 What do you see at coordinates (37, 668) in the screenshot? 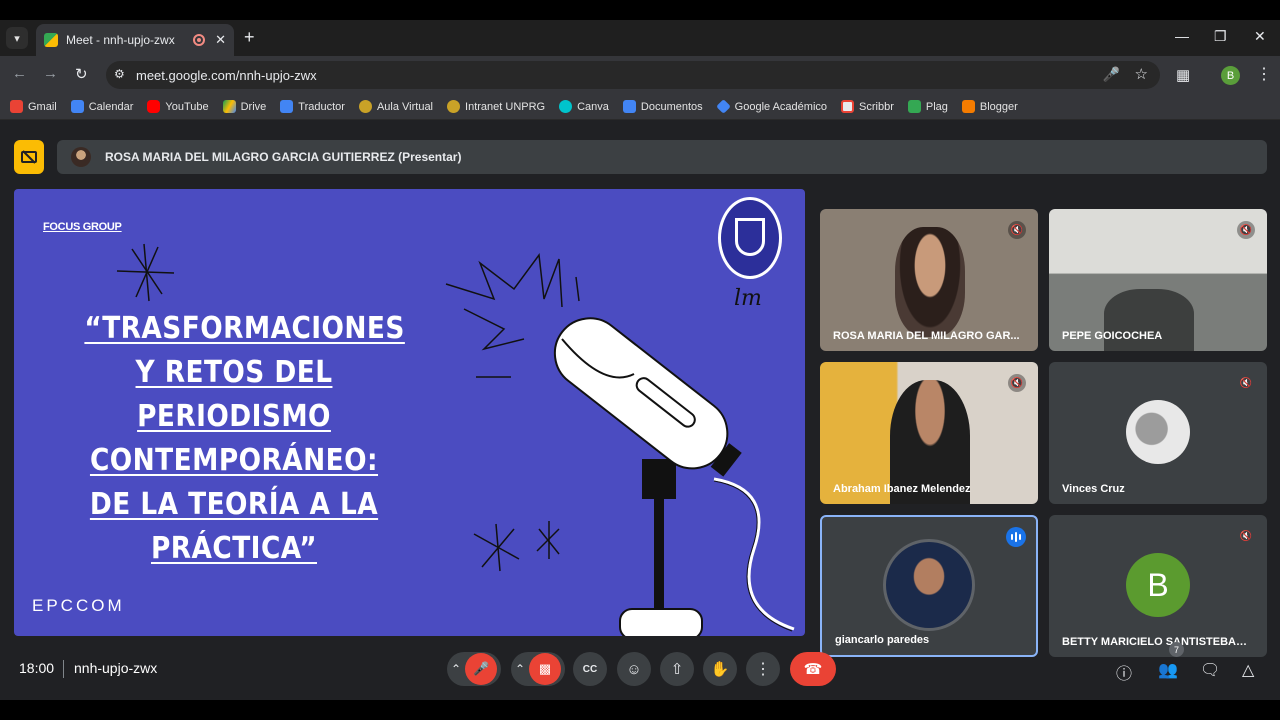
I see `meeting-clock: 18:00` at bounding box center [37, 668].